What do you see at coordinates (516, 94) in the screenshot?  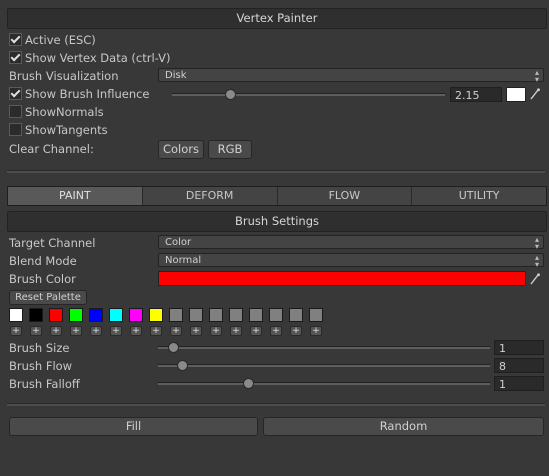 I see `influence-color-field` at bounding box center [516, 94].